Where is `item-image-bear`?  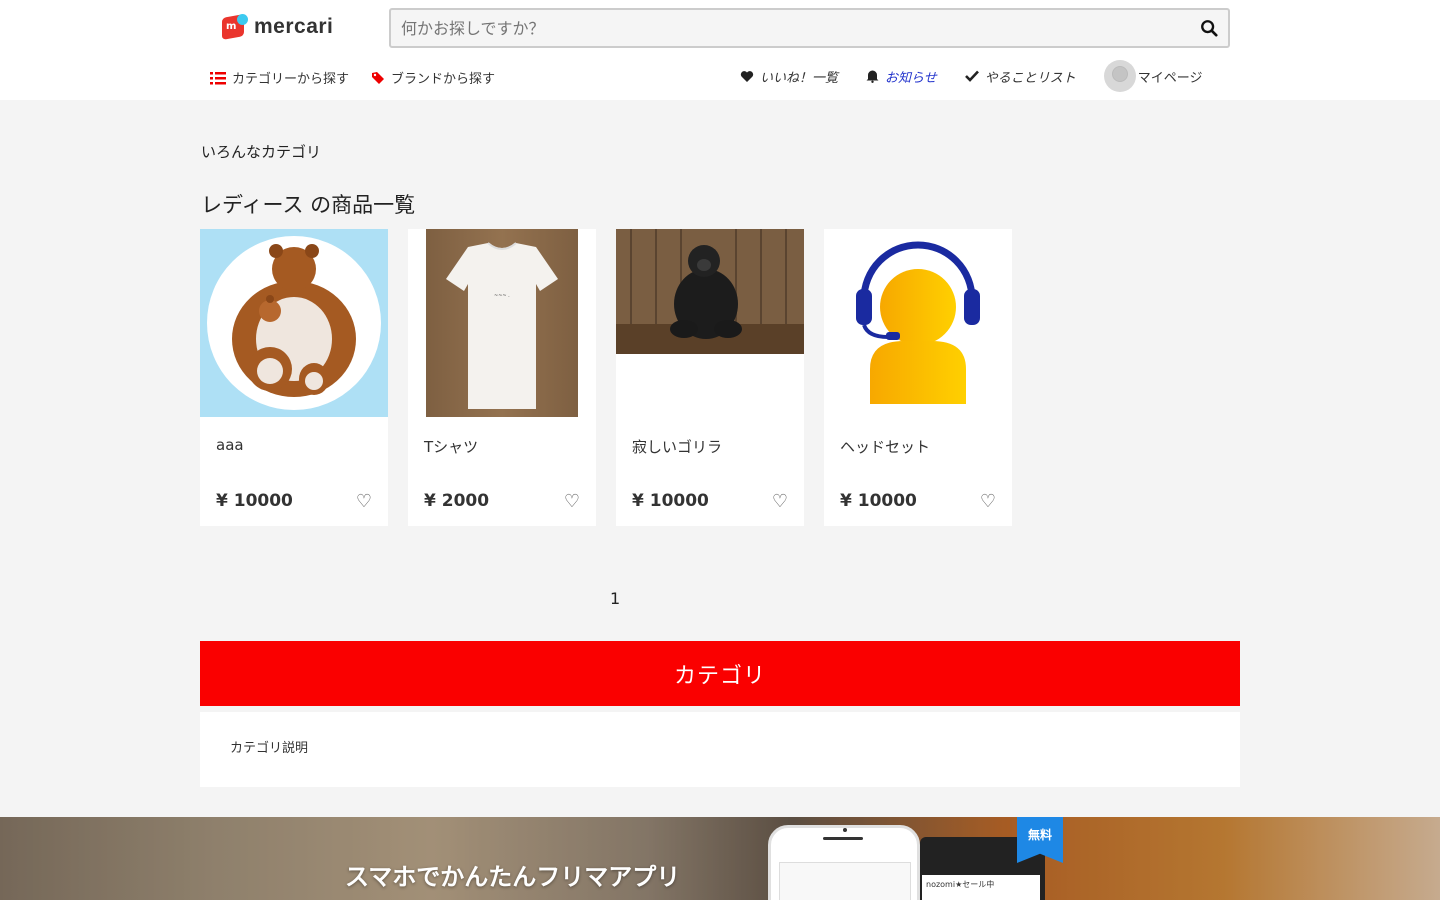
item-image-bear is located at coordinates (294, 323).